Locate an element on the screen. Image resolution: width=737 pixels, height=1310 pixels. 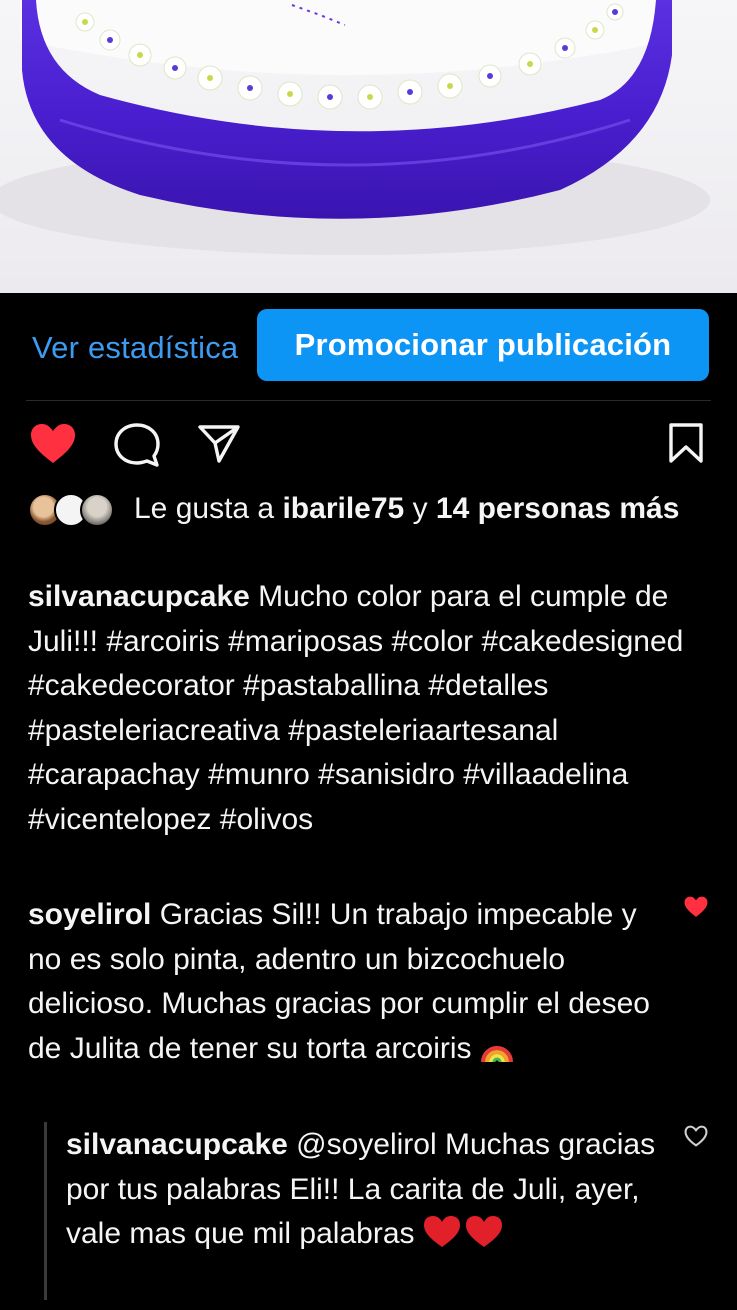
others-count: 14 personas más is located at coordinates (557, 508).